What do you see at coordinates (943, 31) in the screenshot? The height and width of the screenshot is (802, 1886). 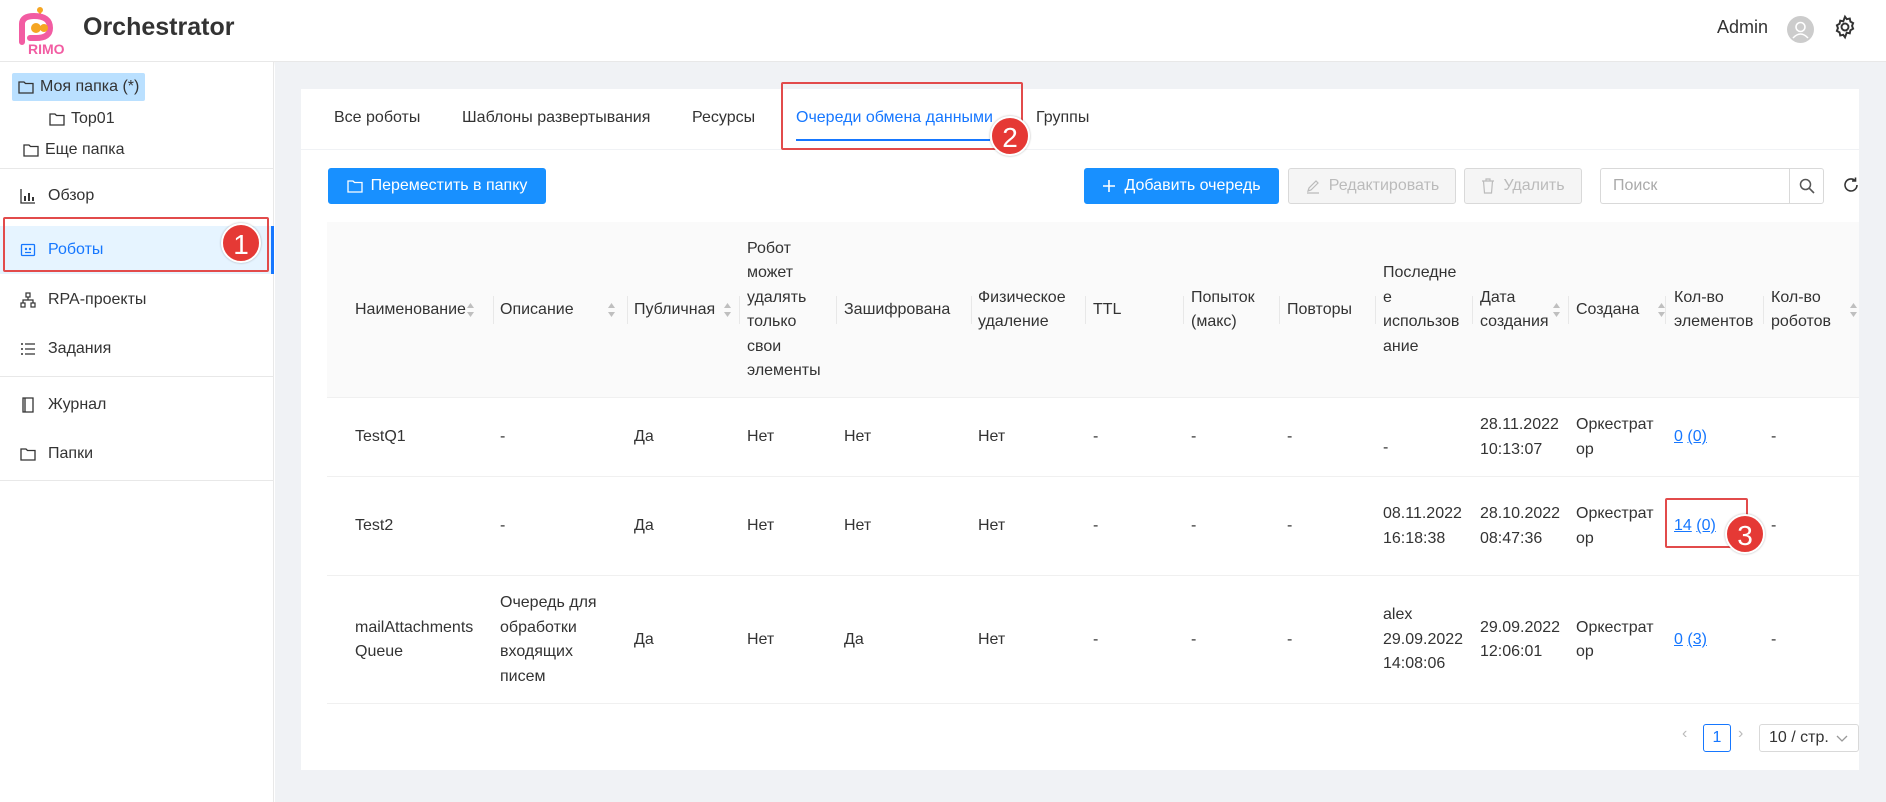 I see `app-header: RIMO Orchestrator Admin` at bounding box center [943, 31].